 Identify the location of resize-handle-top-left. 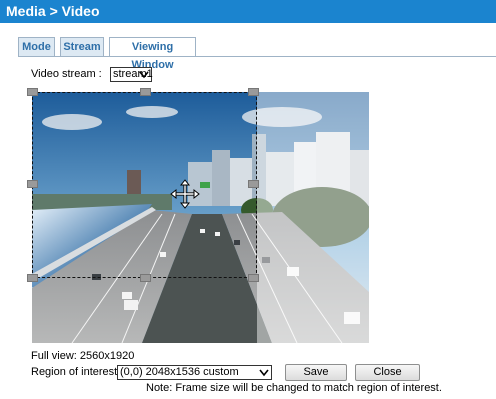
(32, 92).